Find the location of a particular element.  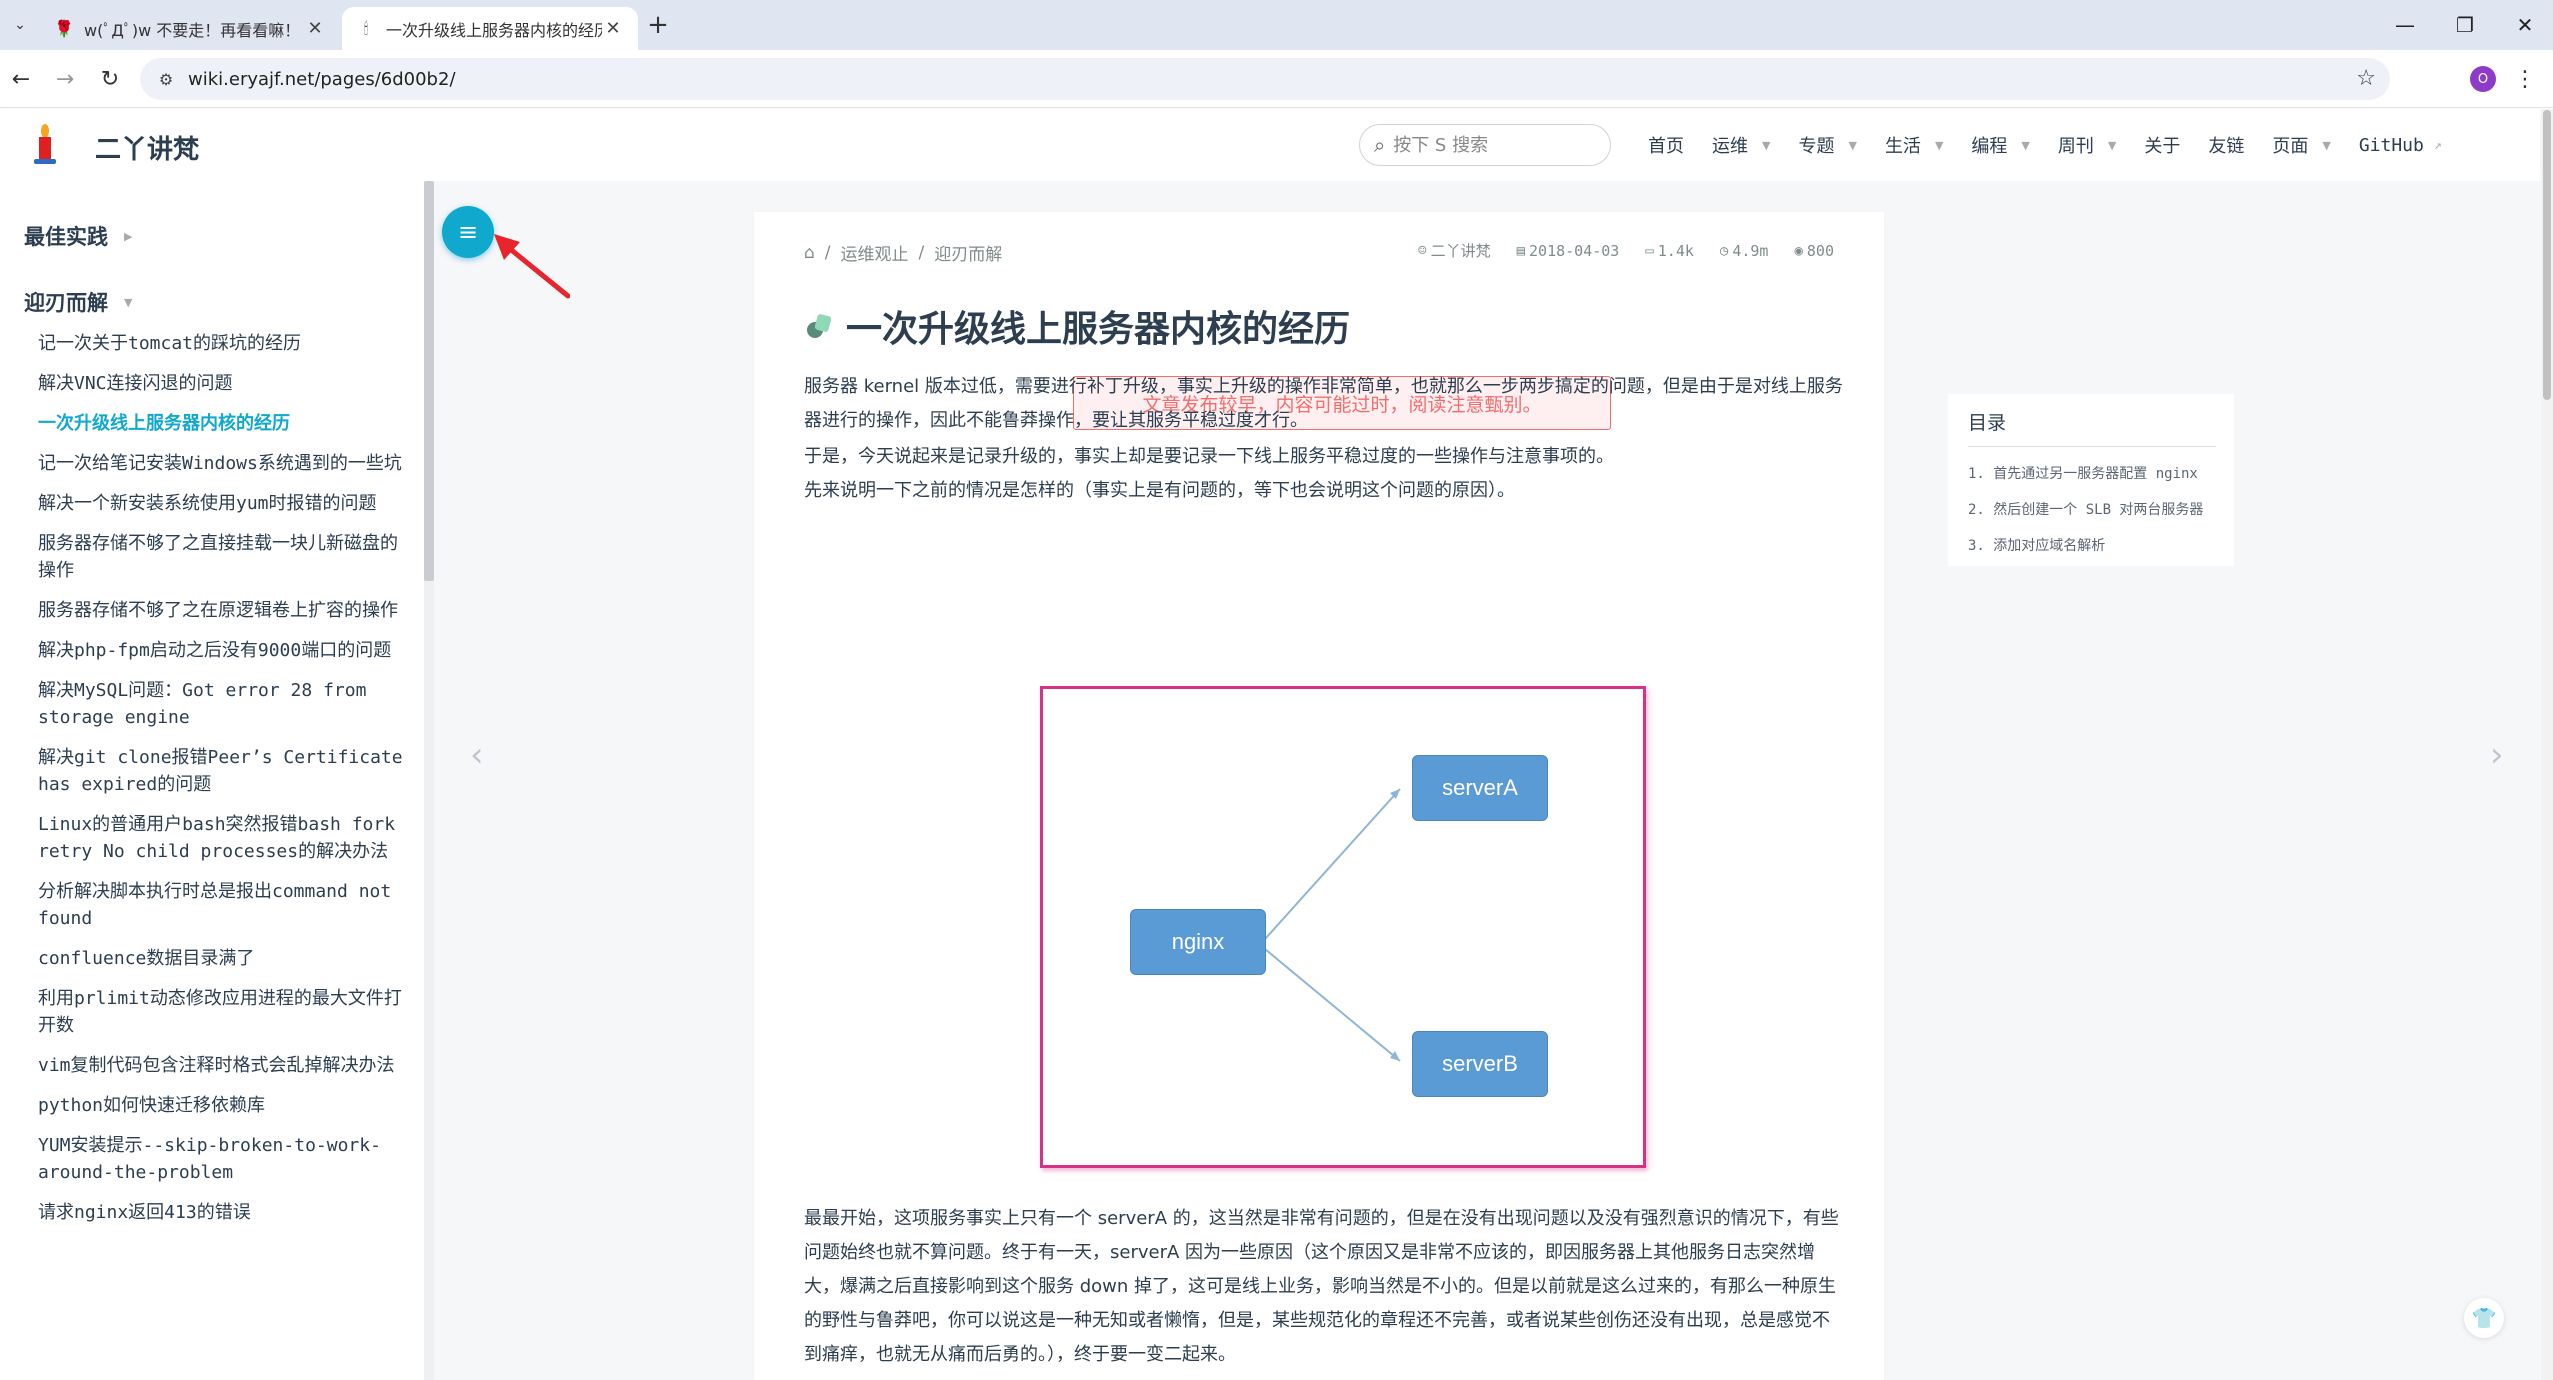

sidebar-toggle-button: ≡ is located at coordinates (468, 232).